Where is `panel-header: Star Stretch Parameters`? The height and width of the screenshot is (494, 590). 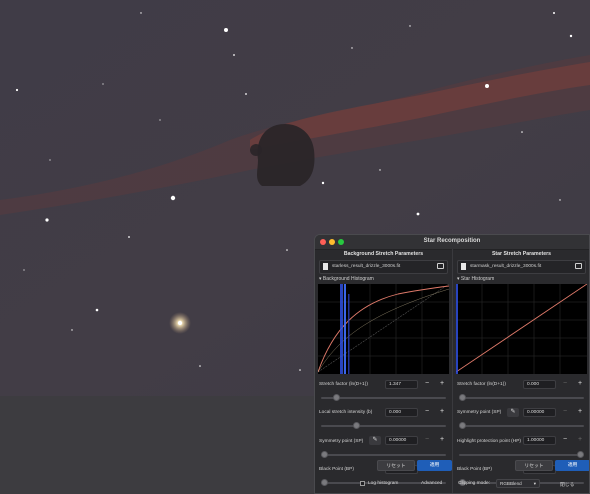 panel-header: Star Stretch Parameters is located at coordinates (521, 254).